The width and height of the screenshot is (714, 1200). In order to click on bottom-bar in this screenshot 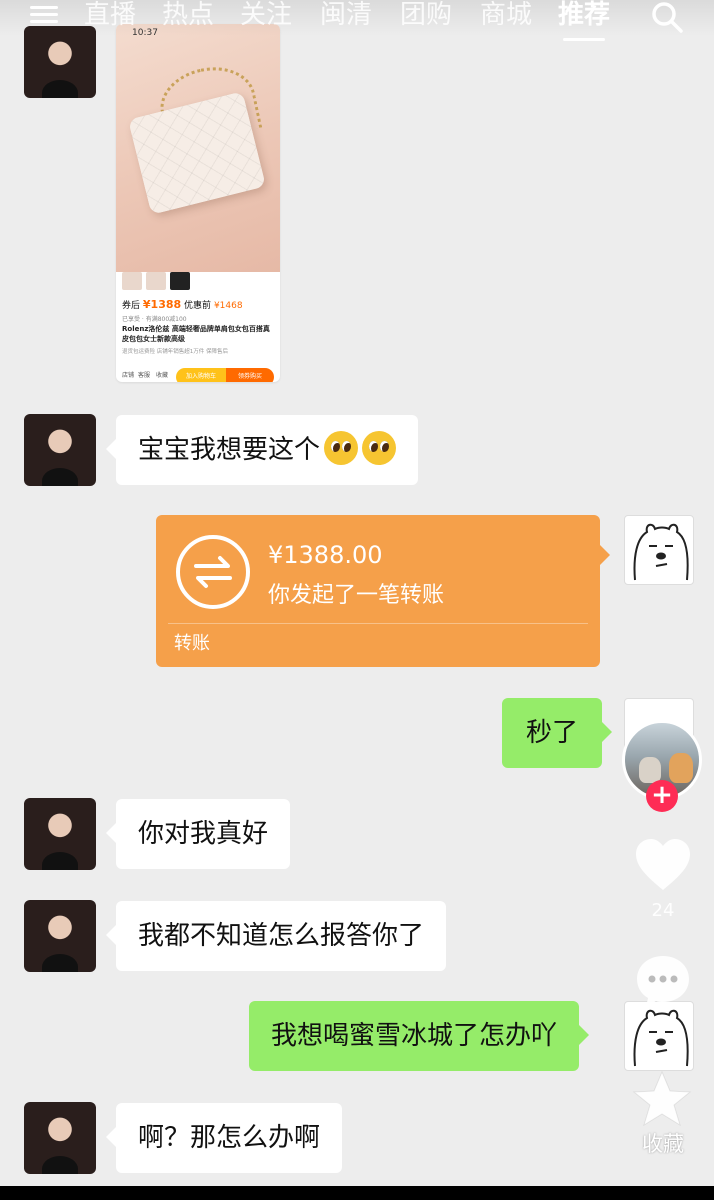, I will do `click(357, 1193)`.